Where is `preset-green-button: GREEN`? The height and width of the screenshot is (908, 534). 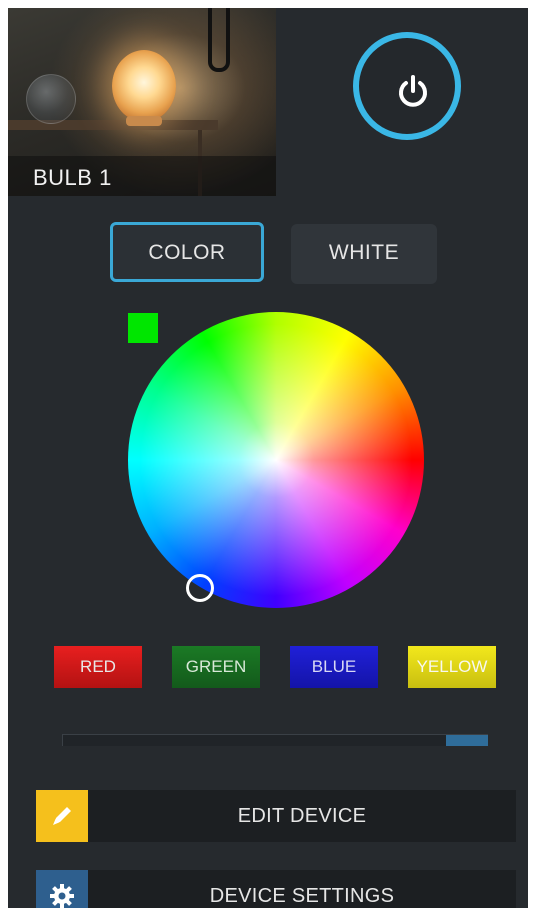
preset-green-button: GREEN is located at coordinates (216, 667).